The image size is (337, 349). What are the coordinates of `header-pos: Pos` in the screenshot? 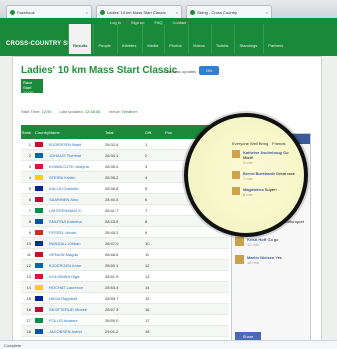 It's located at (168, 132).